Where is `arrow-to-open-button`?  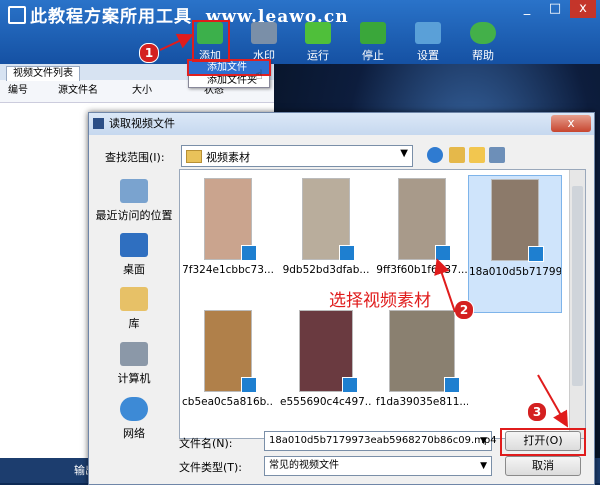
arrow-to-open-button is located at coordinates (552, 401).